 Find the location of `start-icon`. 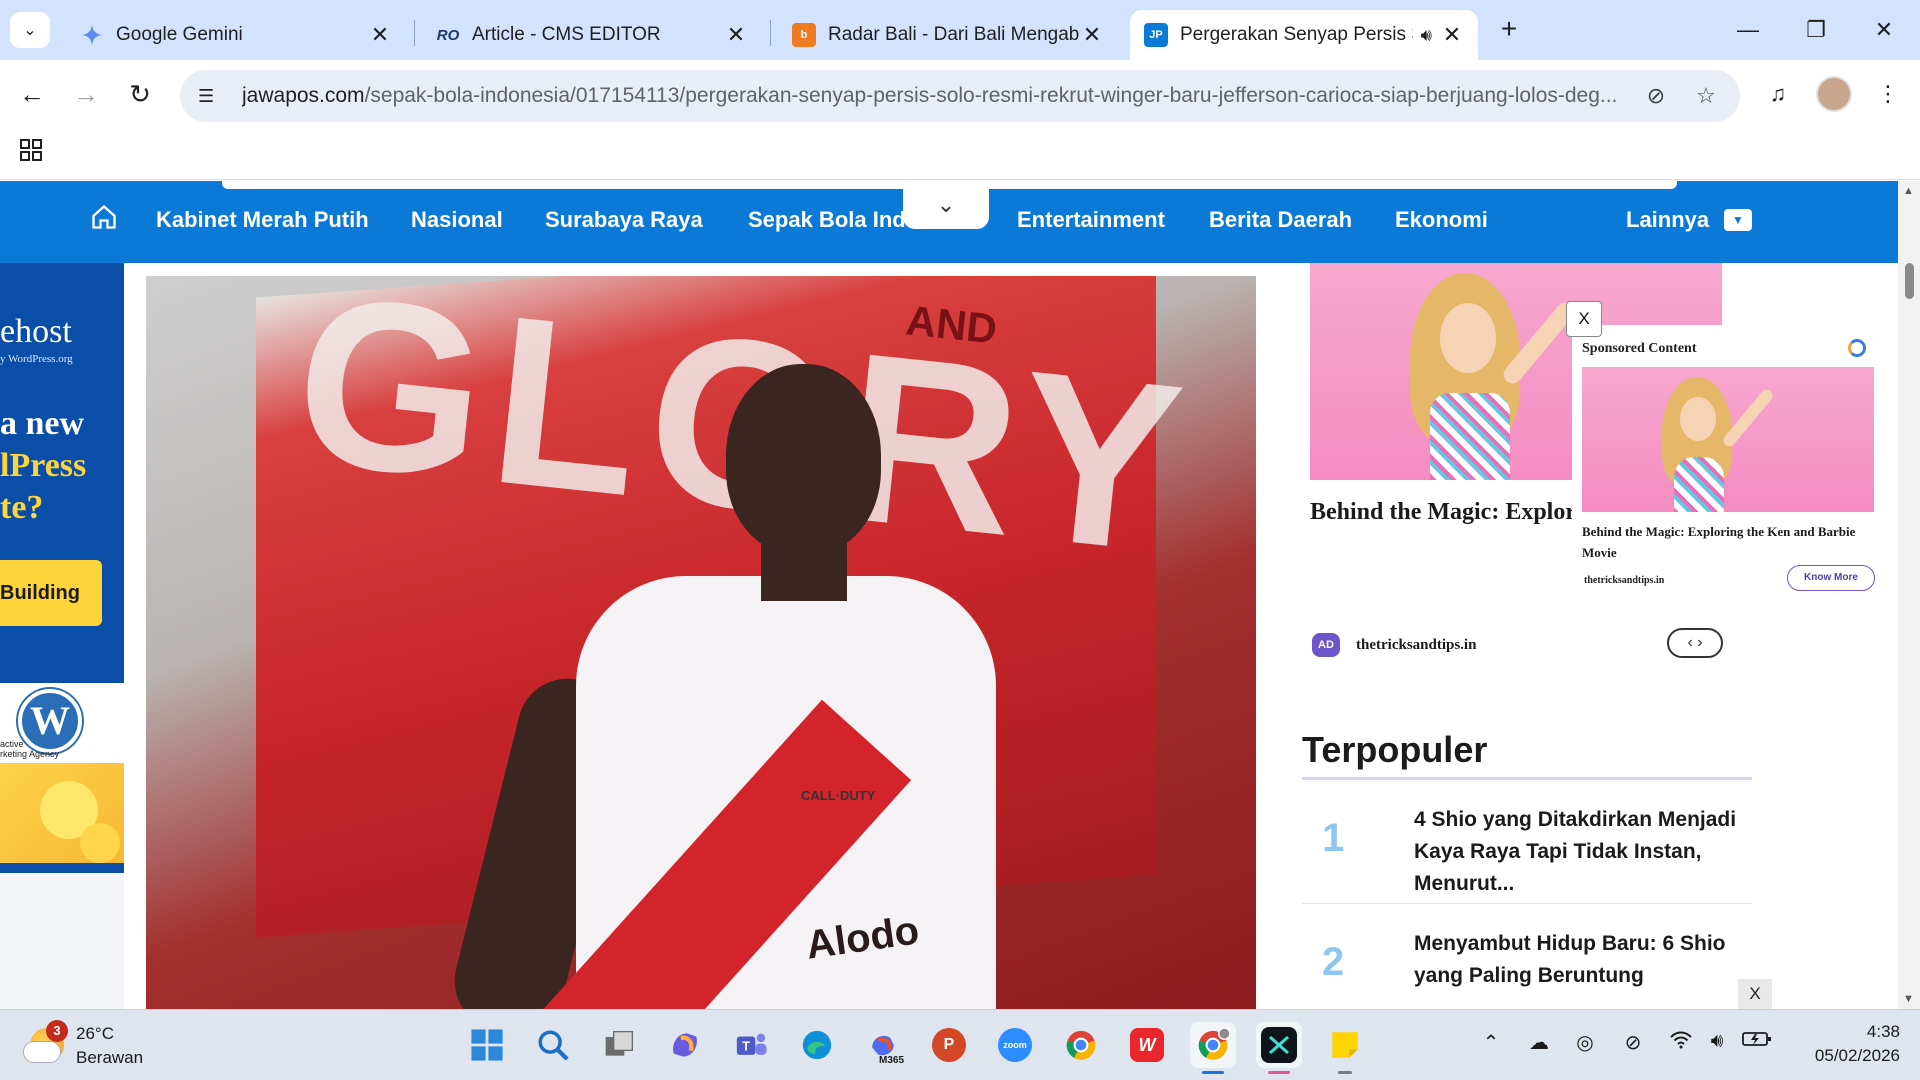

start-icon is located at coordinates (487, 1045).